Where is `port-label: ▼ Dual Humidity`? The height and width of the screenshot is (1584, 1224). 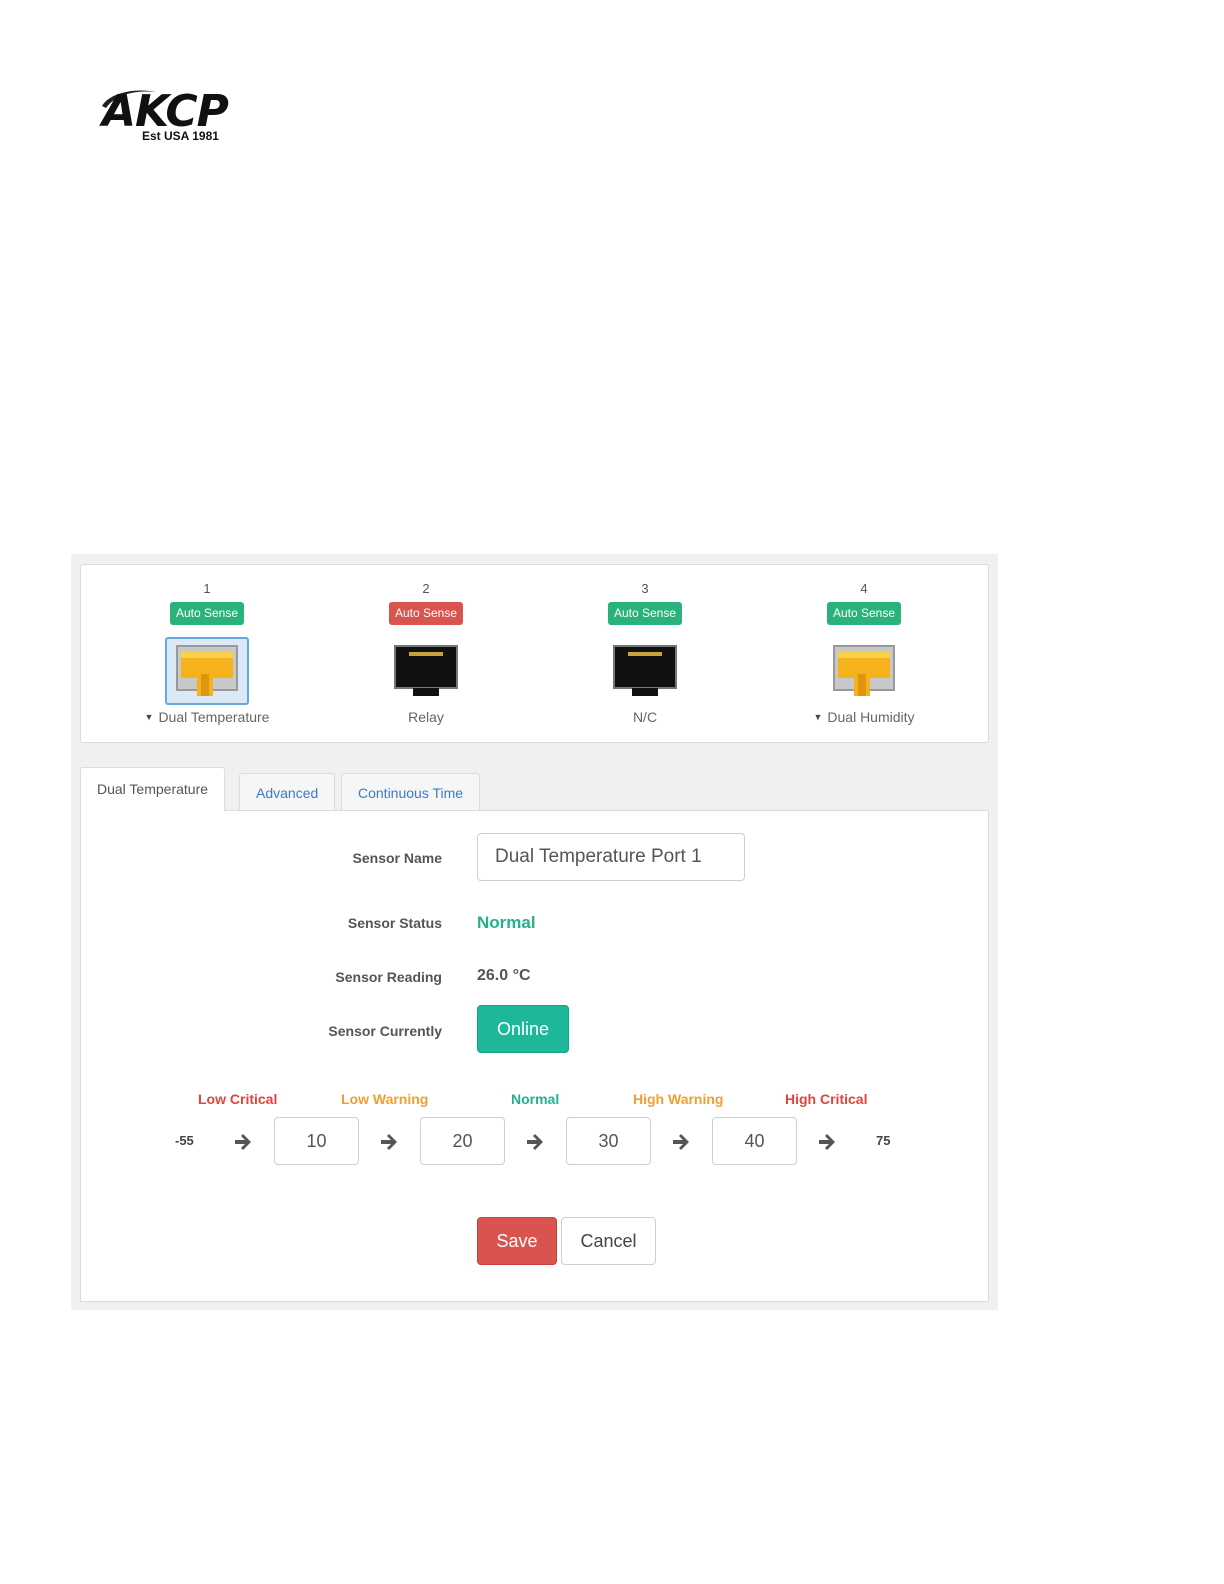
port-label: ▼ Dual Humidity is located at coordinates (864, 717).